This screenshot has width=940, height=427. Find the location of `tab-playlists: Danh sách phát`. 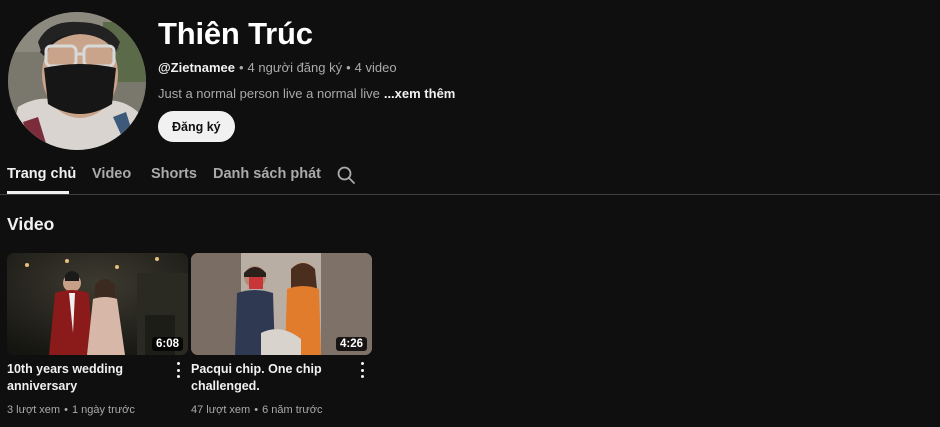

tab-playlists: Danh sách phát is located at coordinates (267, 174).